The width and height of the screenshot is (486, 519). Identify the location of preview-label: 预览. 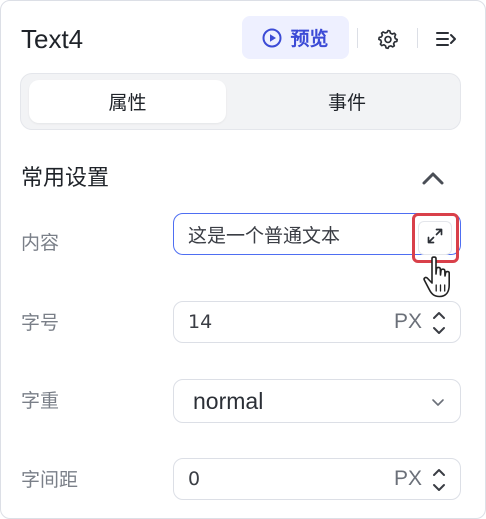
(309, 39).